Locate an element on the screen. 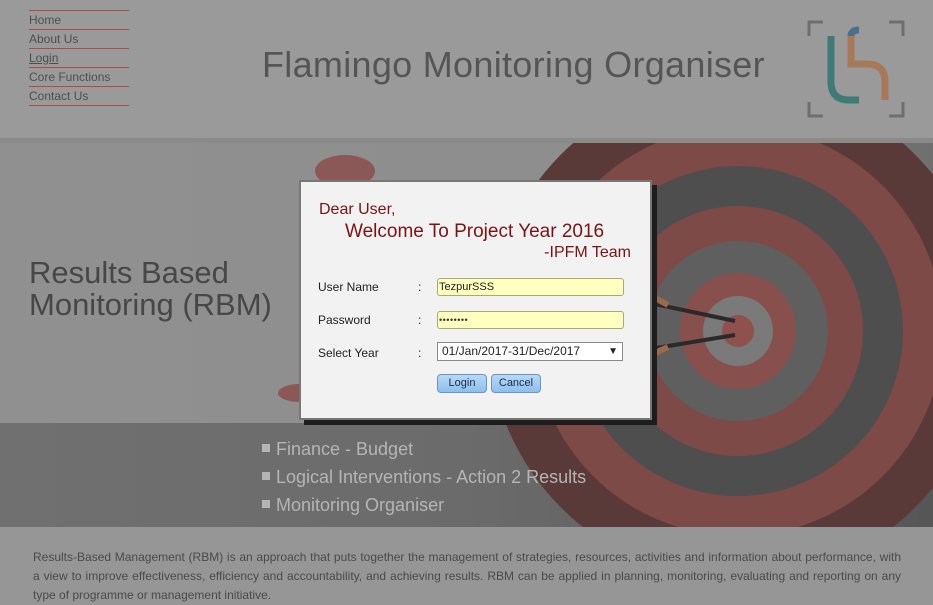  dropdown-arrow-icon: ▼ is located at coordinates (613, 351).